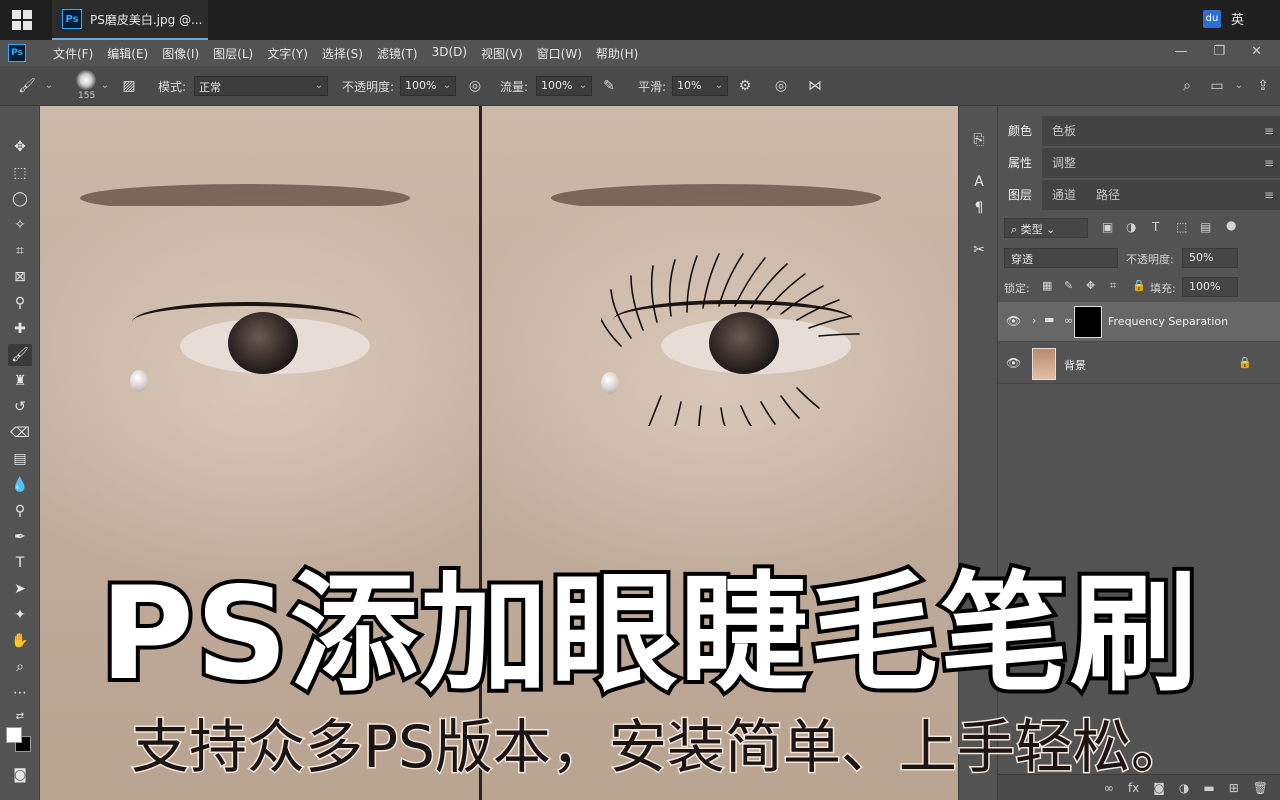 This screenshot has height=800, width=1280. Describe the element at coordinates (20, 589) in the screenshot. I see `path-select-tool-icon: ➤` at that location.